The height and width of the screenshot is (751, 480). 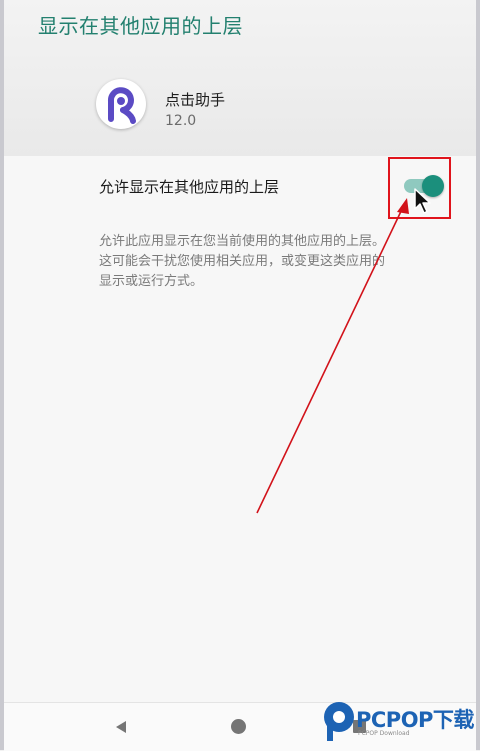 I want to click on app-logo-icon, so click(x=121, y=104).